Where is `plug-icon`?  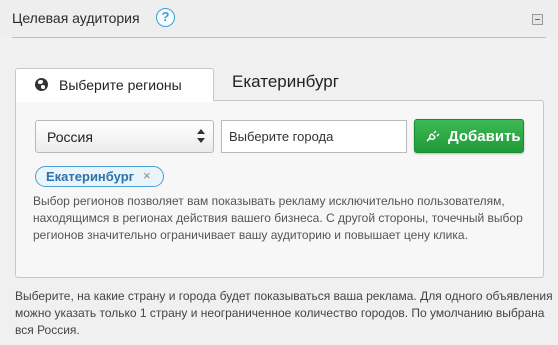
plug-icon is located at coordinates (433, 136).